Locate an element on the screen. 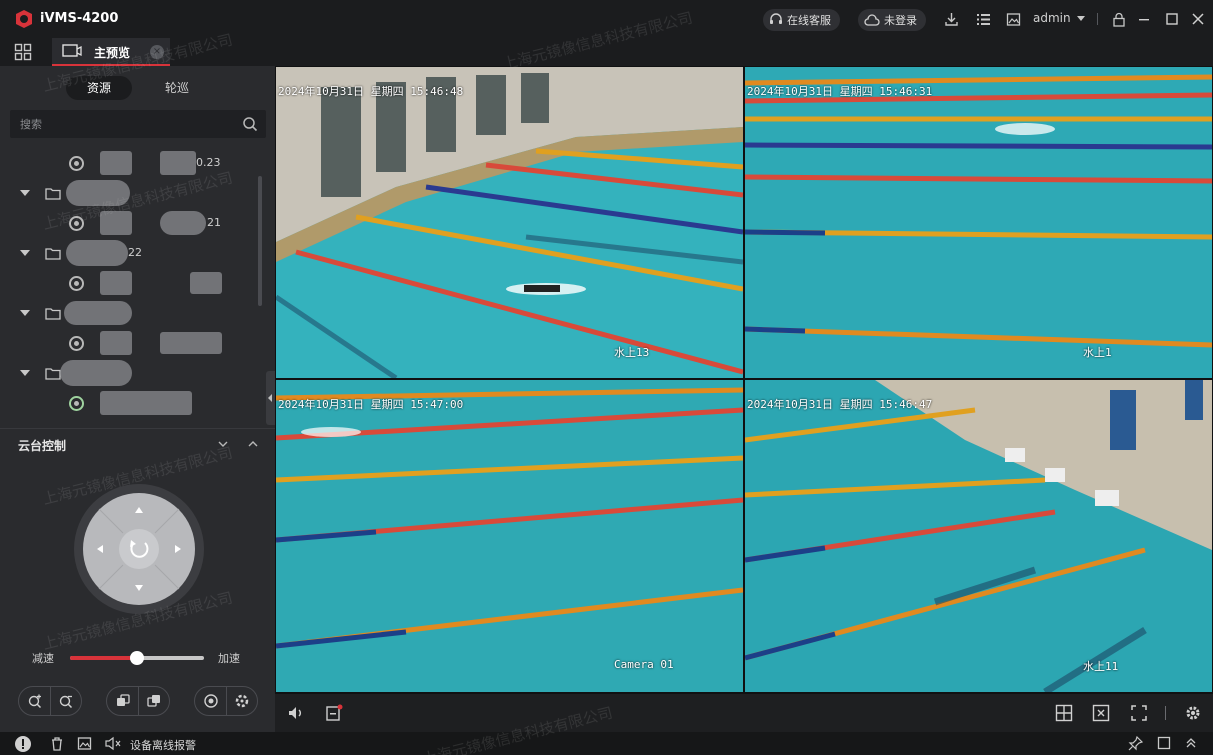 This screenshot has height=755, width=1213. osd-timestamp: 2024年10月31日 星期四 15:46:48 is located at coordinates (371, 91).